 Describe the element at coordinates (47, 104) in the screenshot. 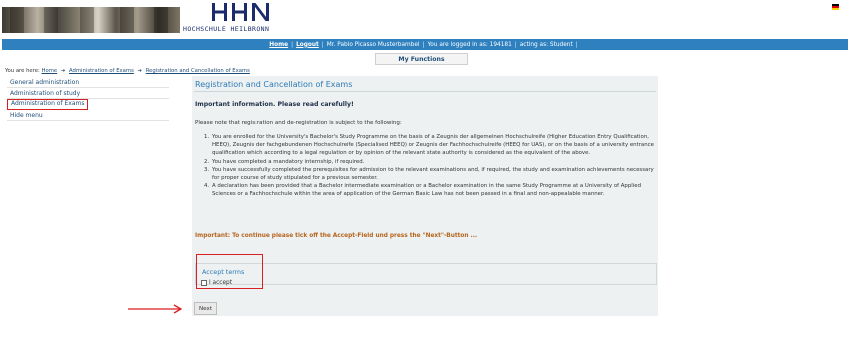

I see `sidebar-item-administration-of-exams: Administration of Exams` at that location.